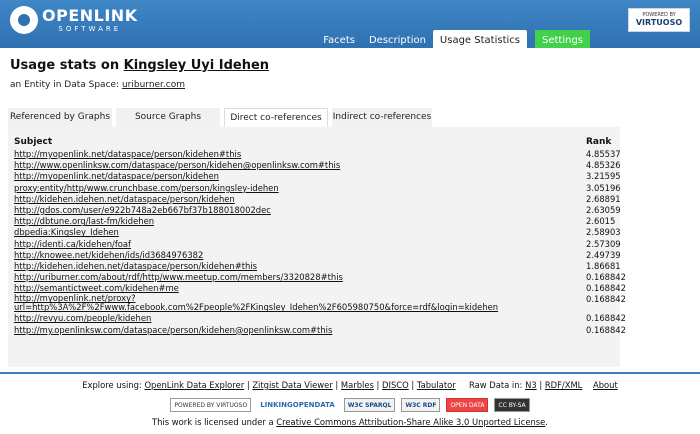 The height and width of the screenshot is (434, 700). Describe the element at coordinates (395, 385) in the screenshot. I see `link-disco: DISCO` at that location.